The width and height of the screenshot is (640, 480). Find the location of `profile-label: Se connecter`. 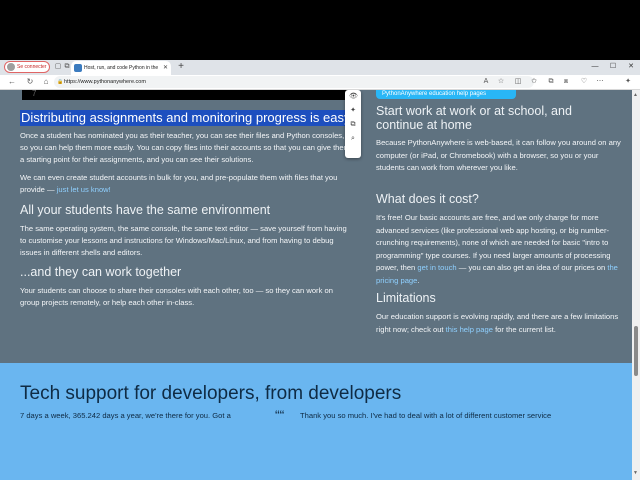

profile-label: Se connecter is located at coordinates (32, 67).